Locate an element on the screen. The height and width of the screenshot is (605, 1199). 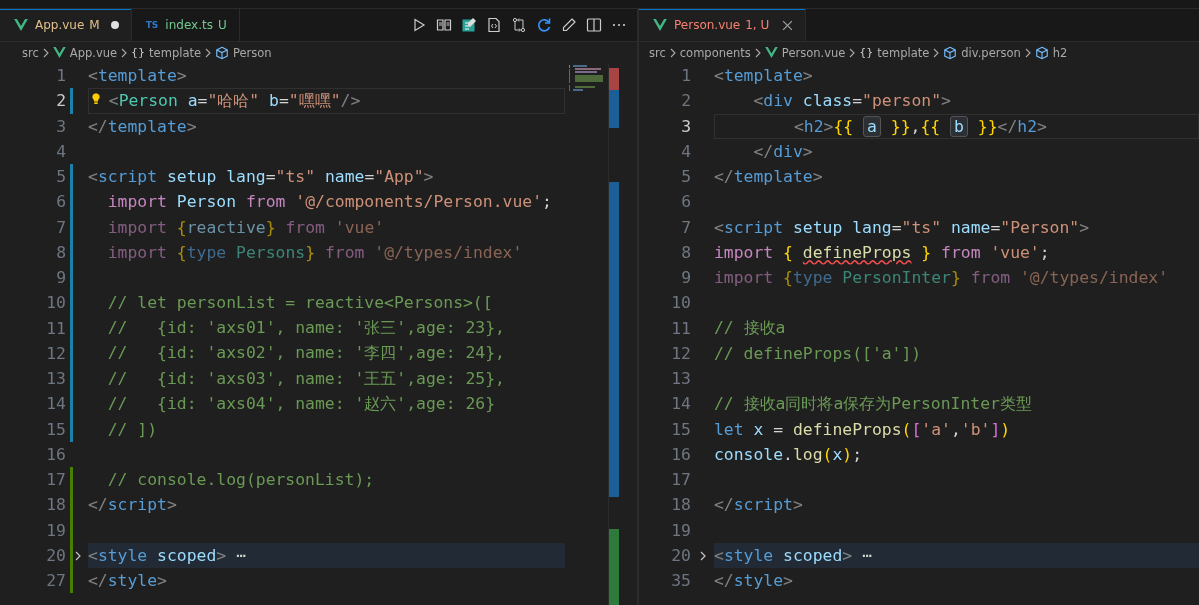
code-line: // {id: 'axs04', name: '赵六',age: 26} is located at coordinates (301, 403).